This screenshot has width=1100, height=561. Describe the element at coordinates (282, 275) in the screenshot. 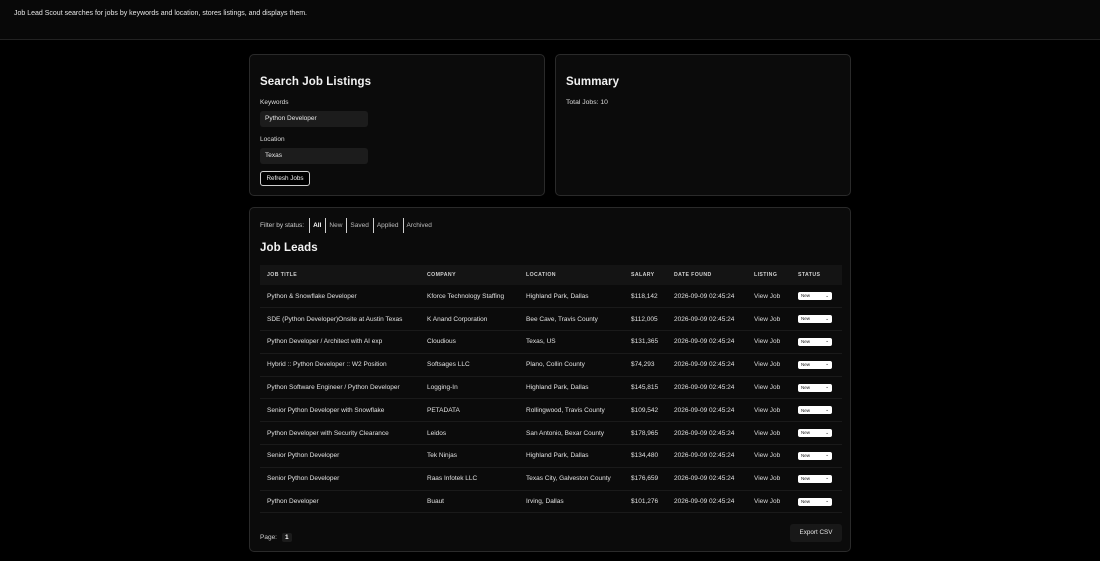

I see `column-header-job-title: Job Title` at that location.